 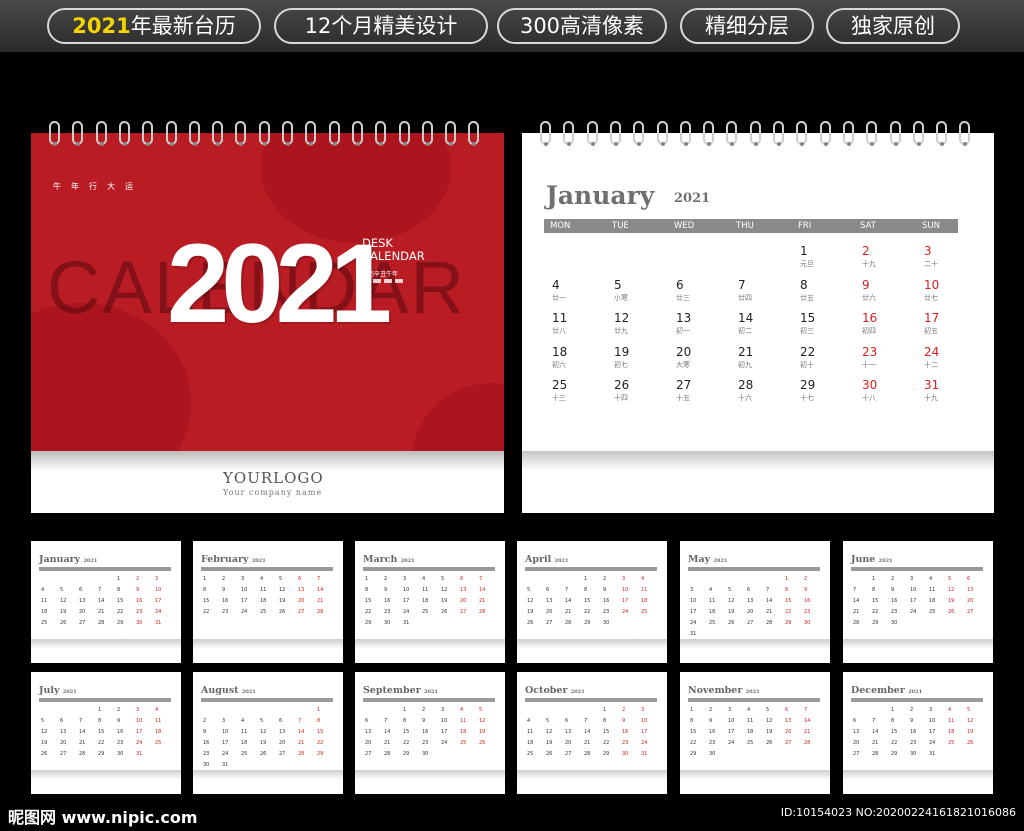 I want to click on thumbnail-day: 24, so click(x=644, y=743).